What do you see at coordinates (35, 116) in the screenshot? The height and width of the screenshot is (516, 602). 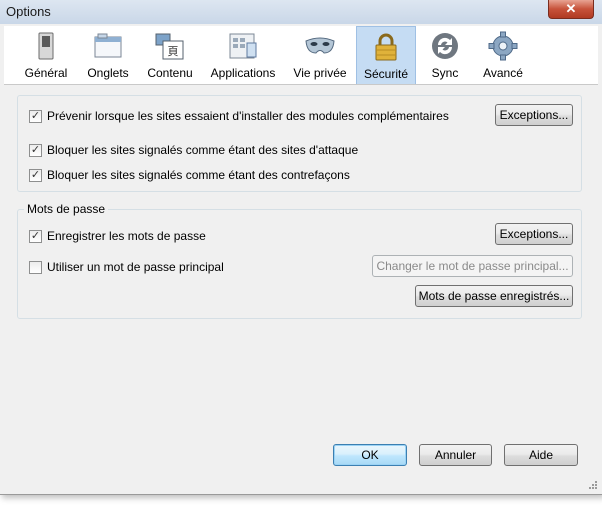 I see `warn-addons-checkbox: ✓` at bounding box center [35, 116].